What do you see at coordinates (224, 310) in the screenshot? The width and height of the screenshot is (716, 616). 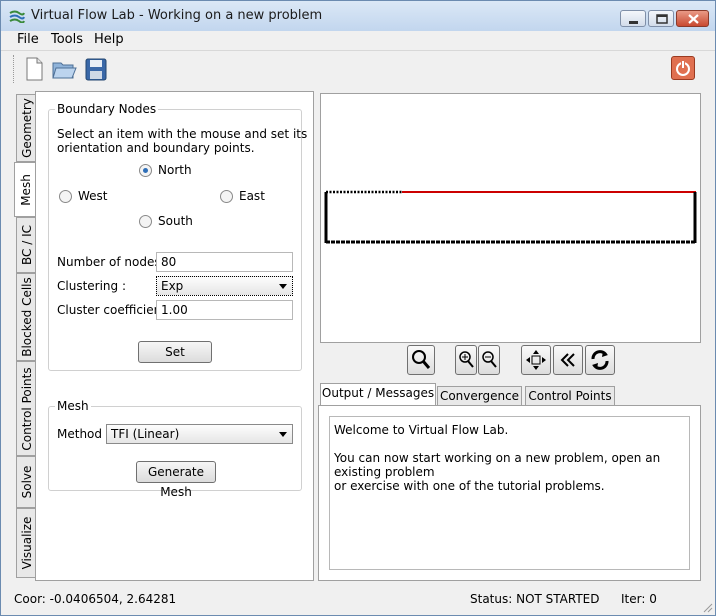 I see `cluster-coeff-input: 1.00` at bounding box center [224, 310].